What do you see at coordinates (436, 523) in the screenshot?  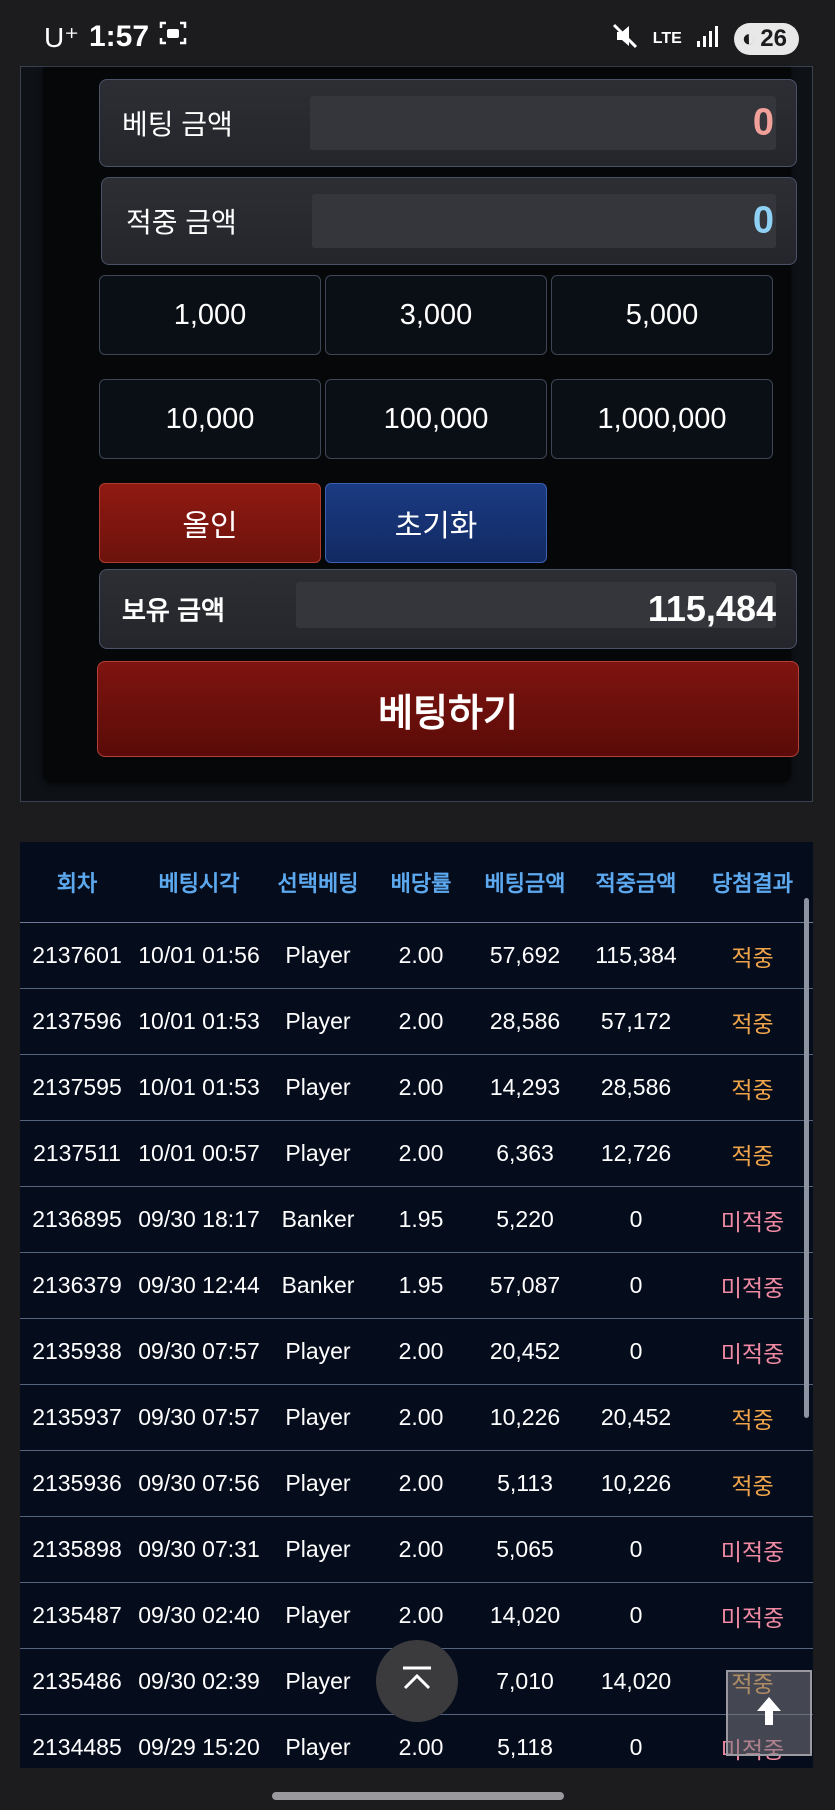 I see `reset-button: 초기화` at bounding box center [436, 523].